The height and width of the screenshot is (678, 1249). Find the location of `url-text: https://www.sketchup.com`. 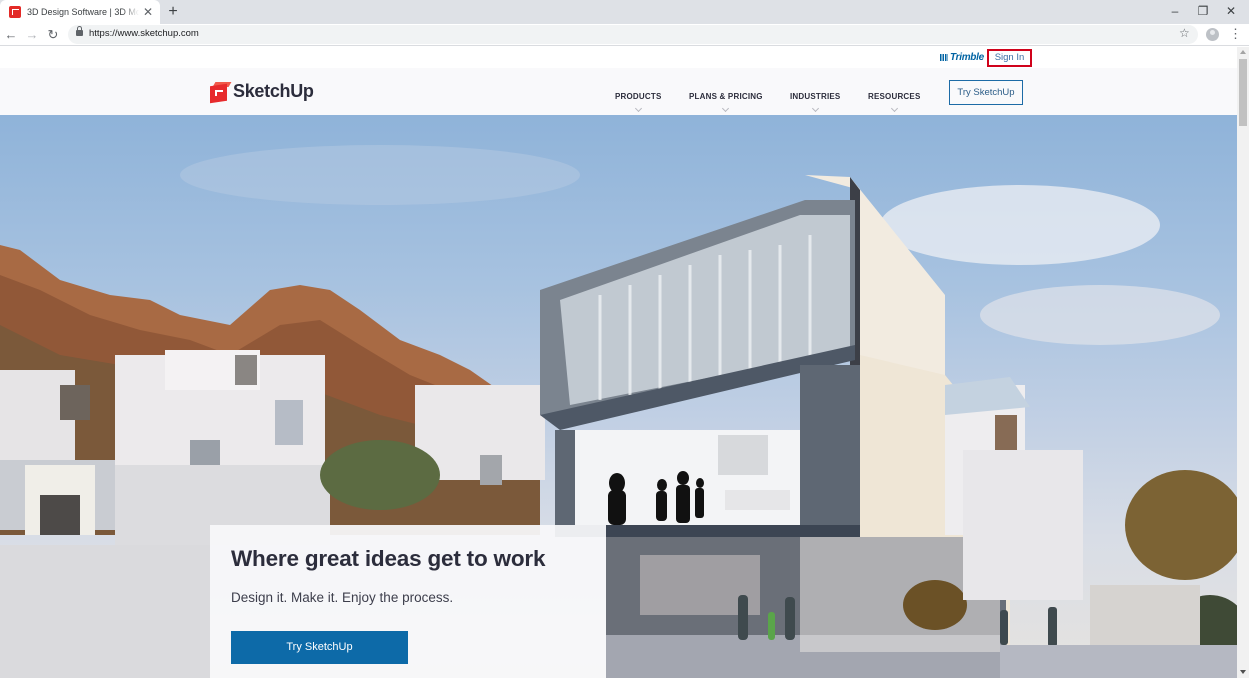

url-text: https://www.sketchup.com is located at coordinates (144, 33).